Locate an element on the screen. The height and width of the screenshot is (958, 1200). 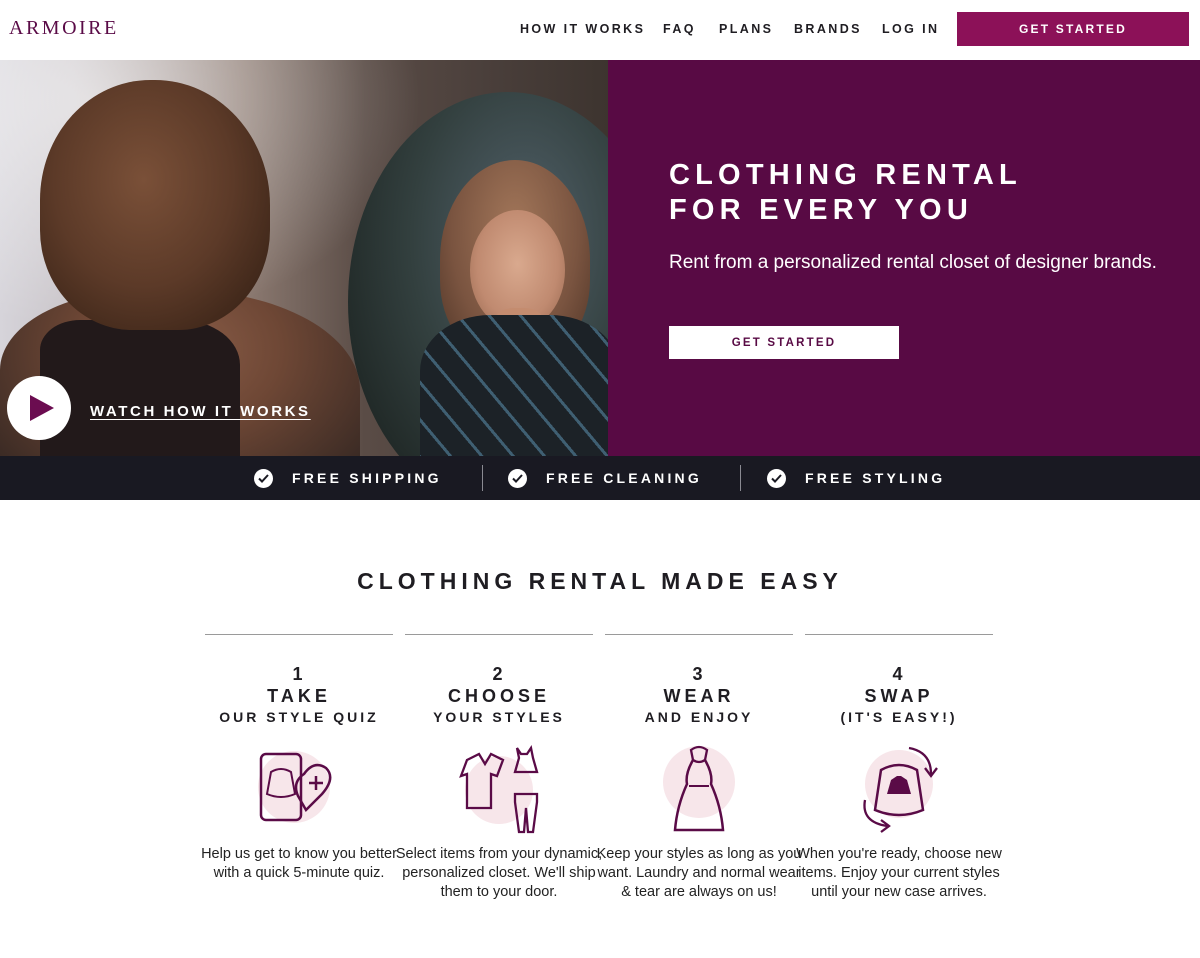
dress-icon is located at coordinates (699, 788).